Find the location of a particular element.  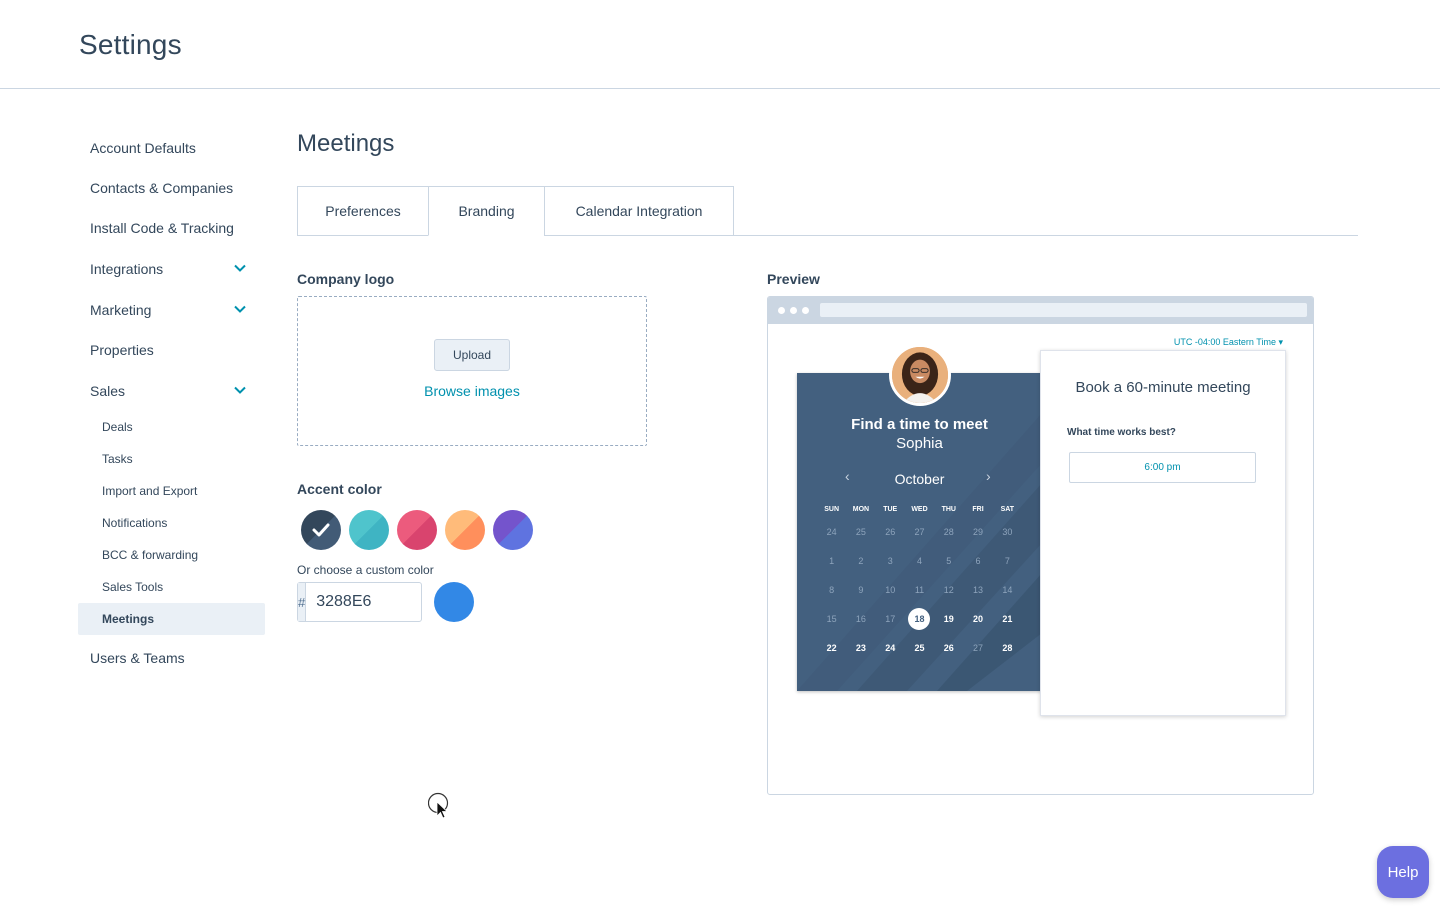

sidebar-item-label: Account Defaults is located at coordinates (143, 148).